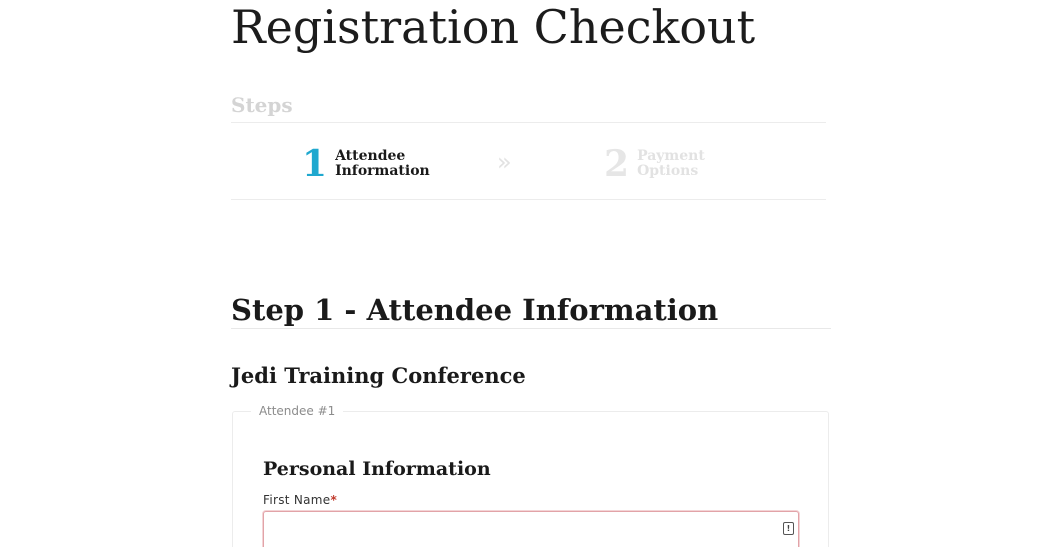 The width and height of the screenshot is (1050, 547). I want to click on step-indicator-attendee-information: 1 Attendee Information, so click(368, 164).